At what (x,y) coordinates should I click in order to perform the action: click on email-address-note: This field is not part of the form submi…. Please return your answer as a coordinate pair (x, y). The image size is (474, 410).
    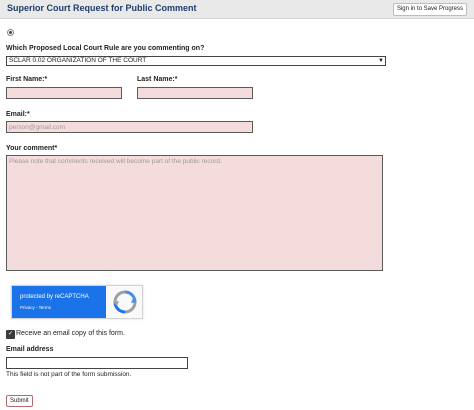
    Looking at the image, I should click on (69, 374).